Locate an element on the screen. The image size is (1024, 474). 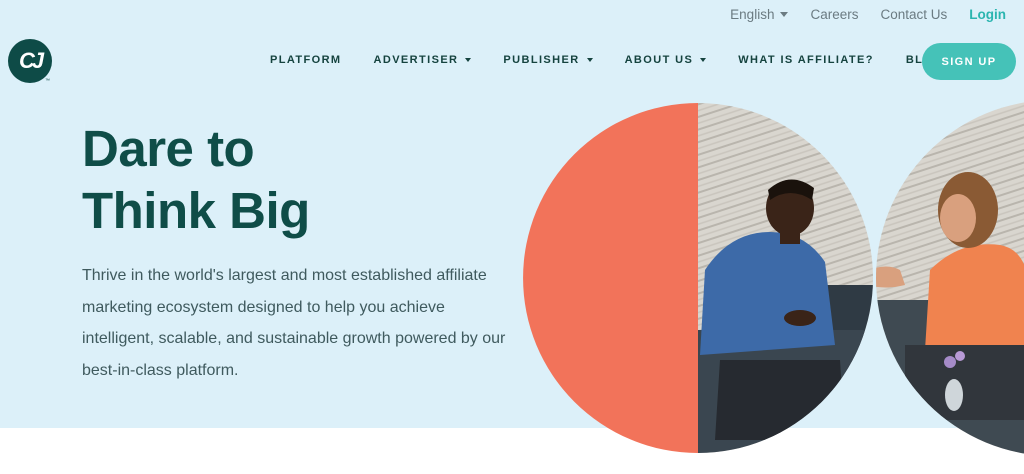
login-link: Login is located at coordinates (987, 14).